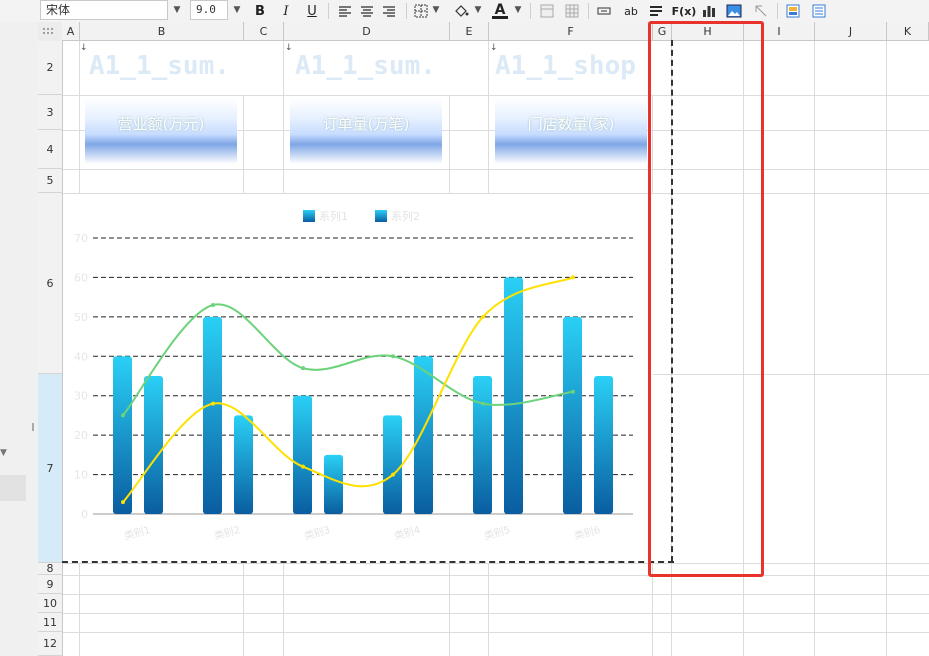 The image size is (929, 656). I want to click on row-header-11: 11, so click(50, 622).